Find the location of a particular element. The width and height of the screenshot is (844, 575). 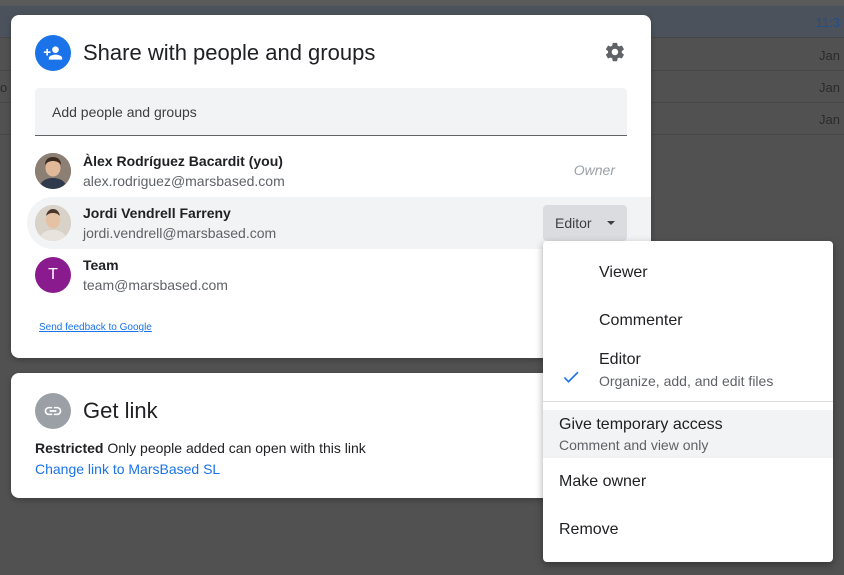

restricted-label: Restricted is located at coordinates (69, 448).